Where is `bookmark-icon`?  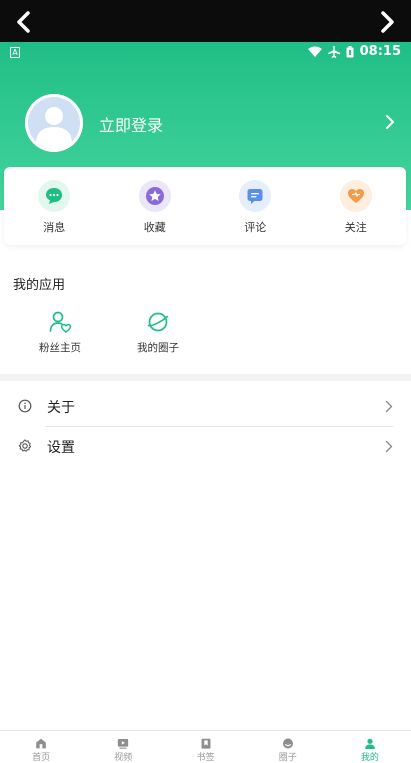 bookmark-icon is located at coordinates (205, 743).